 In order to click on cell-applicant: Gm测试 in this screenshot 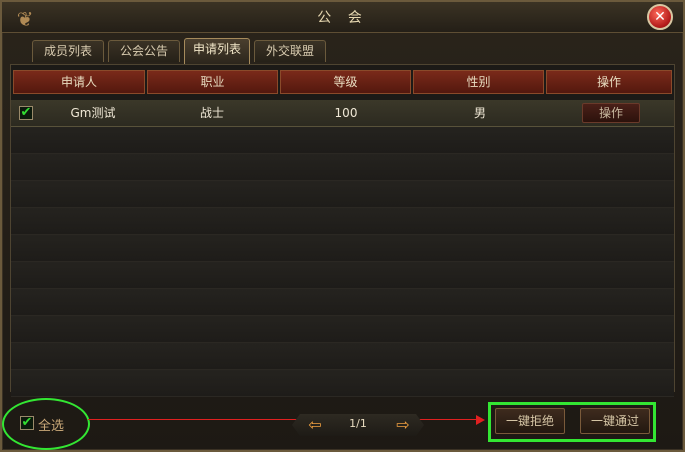, I will do `click(93, 113)`.